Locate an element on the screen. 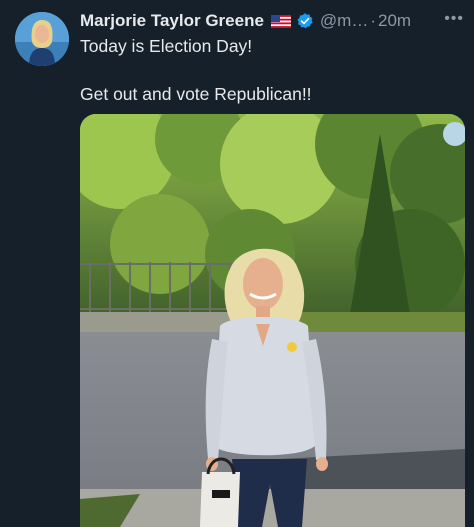 The height and width of the screenshot is (527, 474). avatar is located at coordinates (42, 39).